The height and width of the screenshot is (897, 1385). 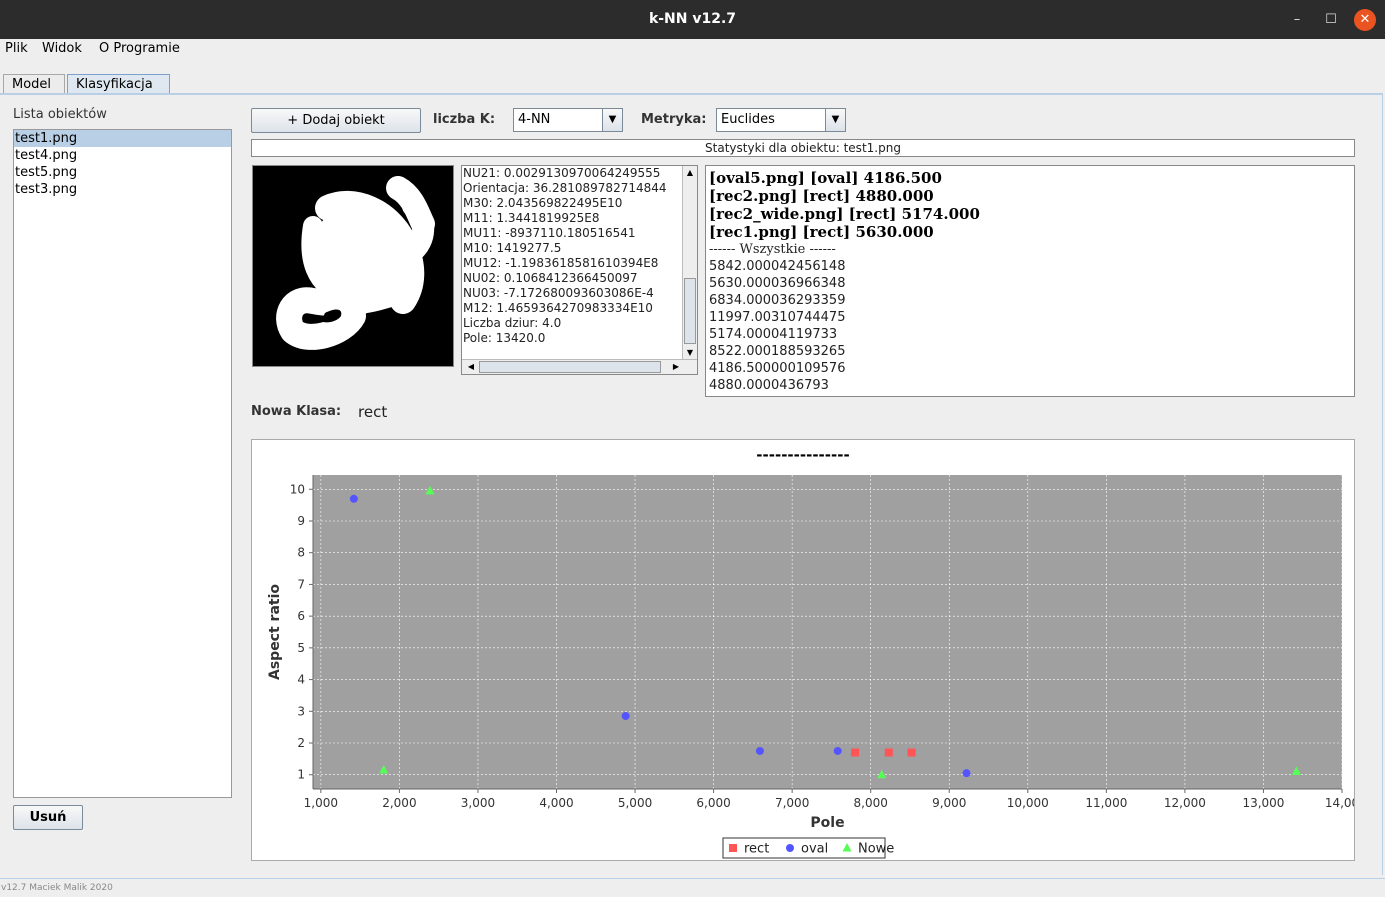 What do you see at coordinates (803, 148) in the screenshot?
I see `stats-header: Statystyki dla obiektu: test1.png` at bounding box center [803, 148].